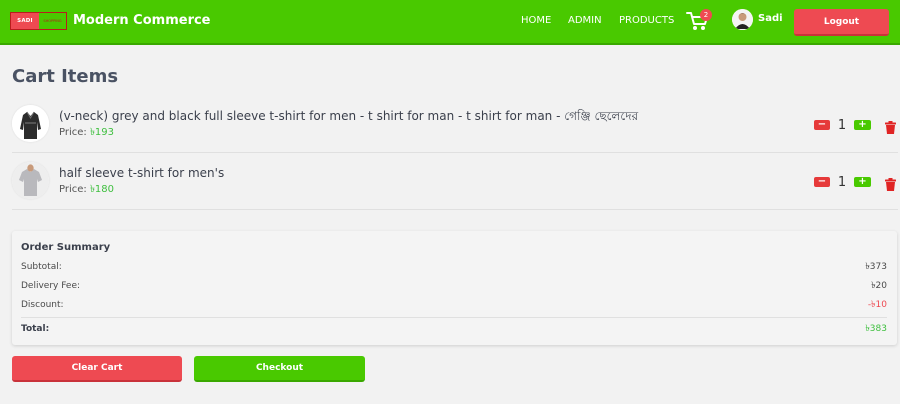  Describe the element at coordinates (66, 247) in the screenshot. I see `summary-title: Order Summary` at that location.